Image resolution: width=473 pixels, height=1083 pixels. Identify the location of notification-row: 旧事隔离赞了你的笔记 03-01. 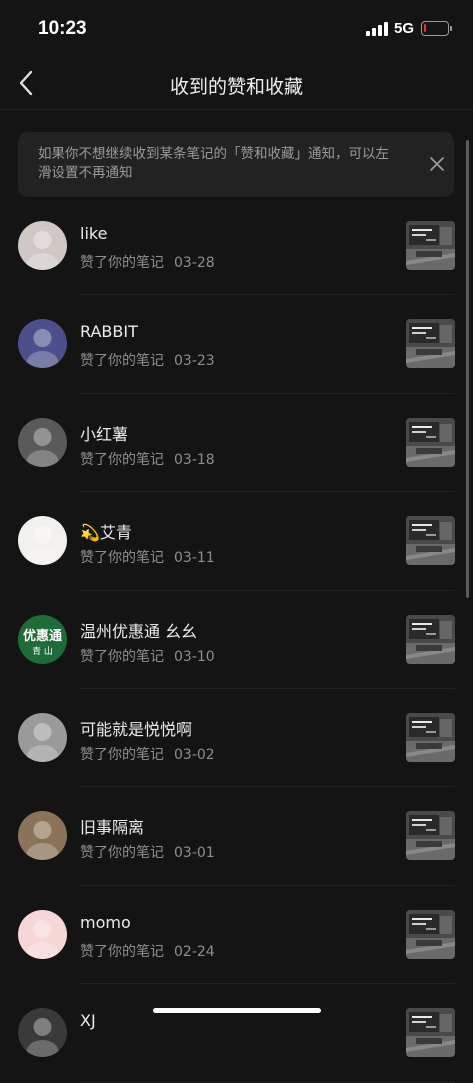
(236, 837).